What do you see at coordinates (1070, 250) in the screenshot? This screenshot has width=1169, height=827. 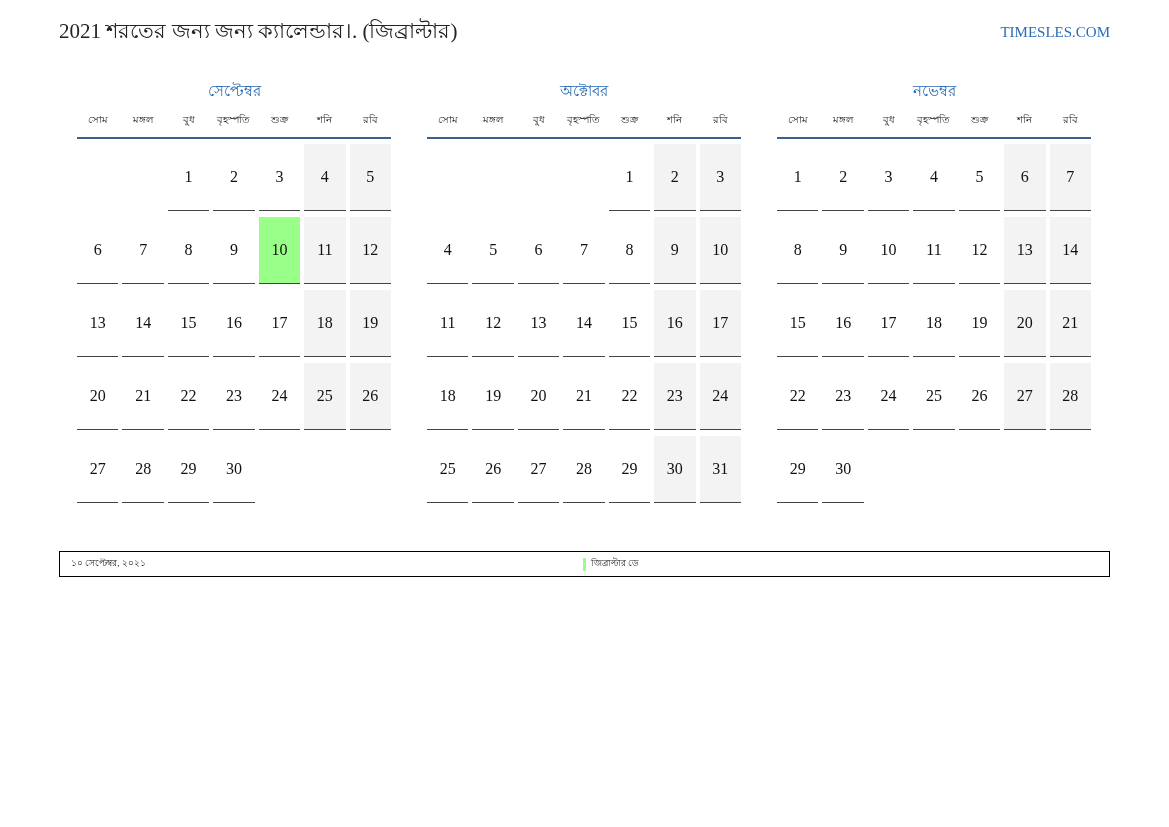 I see `day-cell: 14` at bounding box center [1070, 250].